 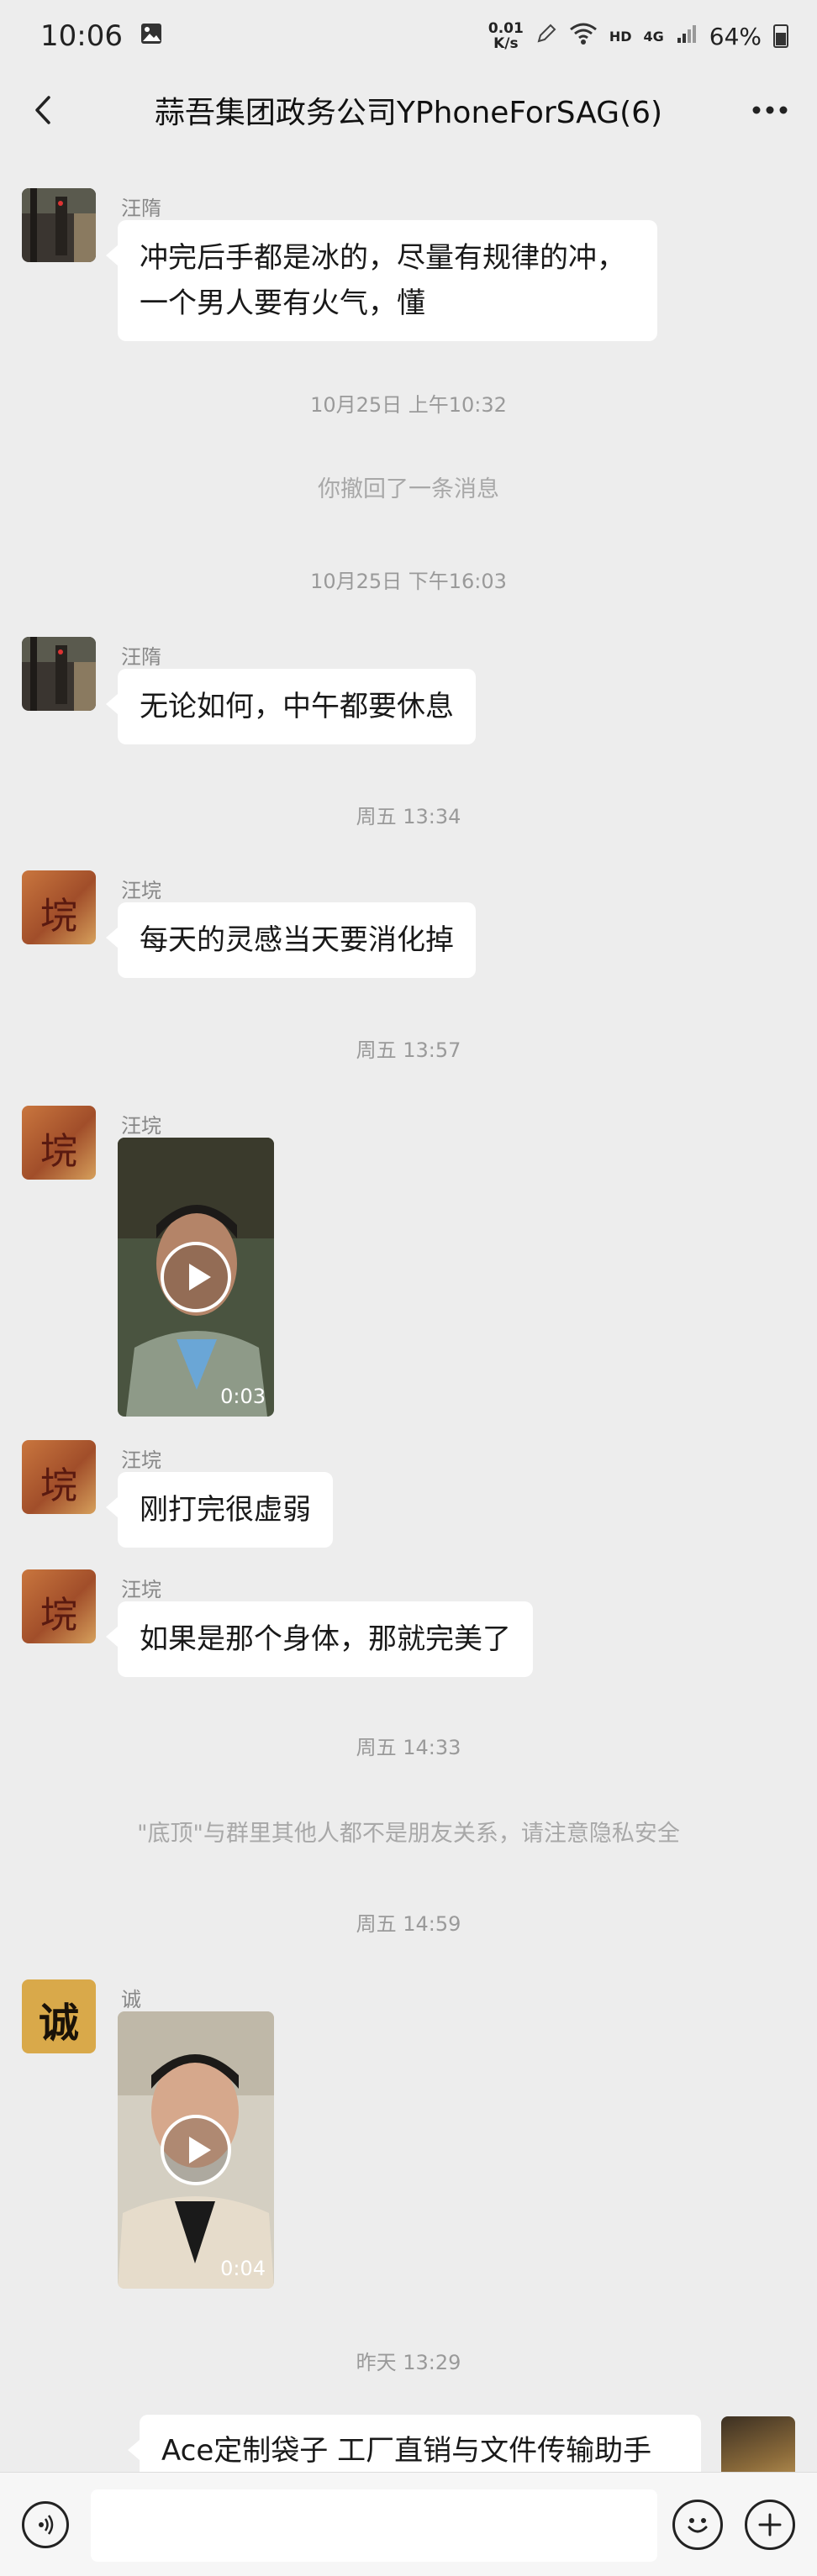 I want to click on timestamp: 周五 14:33, so click(x=408, y=1747).